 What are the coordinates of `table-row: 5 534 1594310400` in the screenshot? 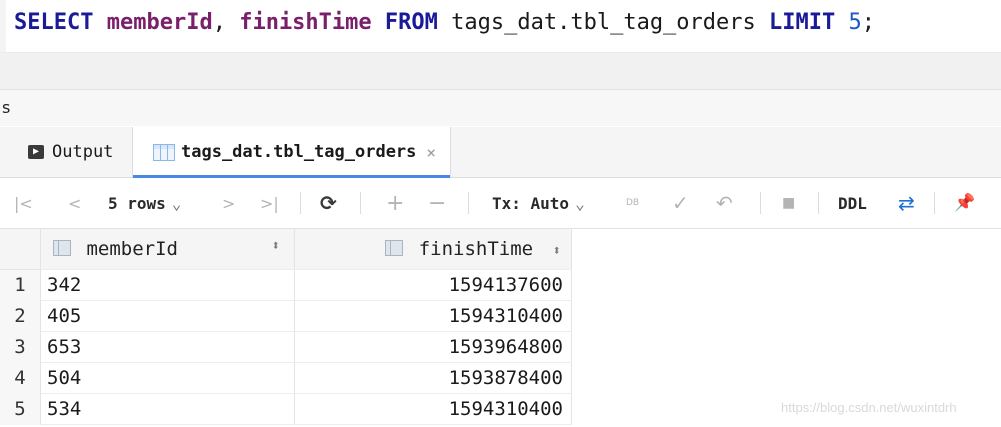 It's located at (286, 409).